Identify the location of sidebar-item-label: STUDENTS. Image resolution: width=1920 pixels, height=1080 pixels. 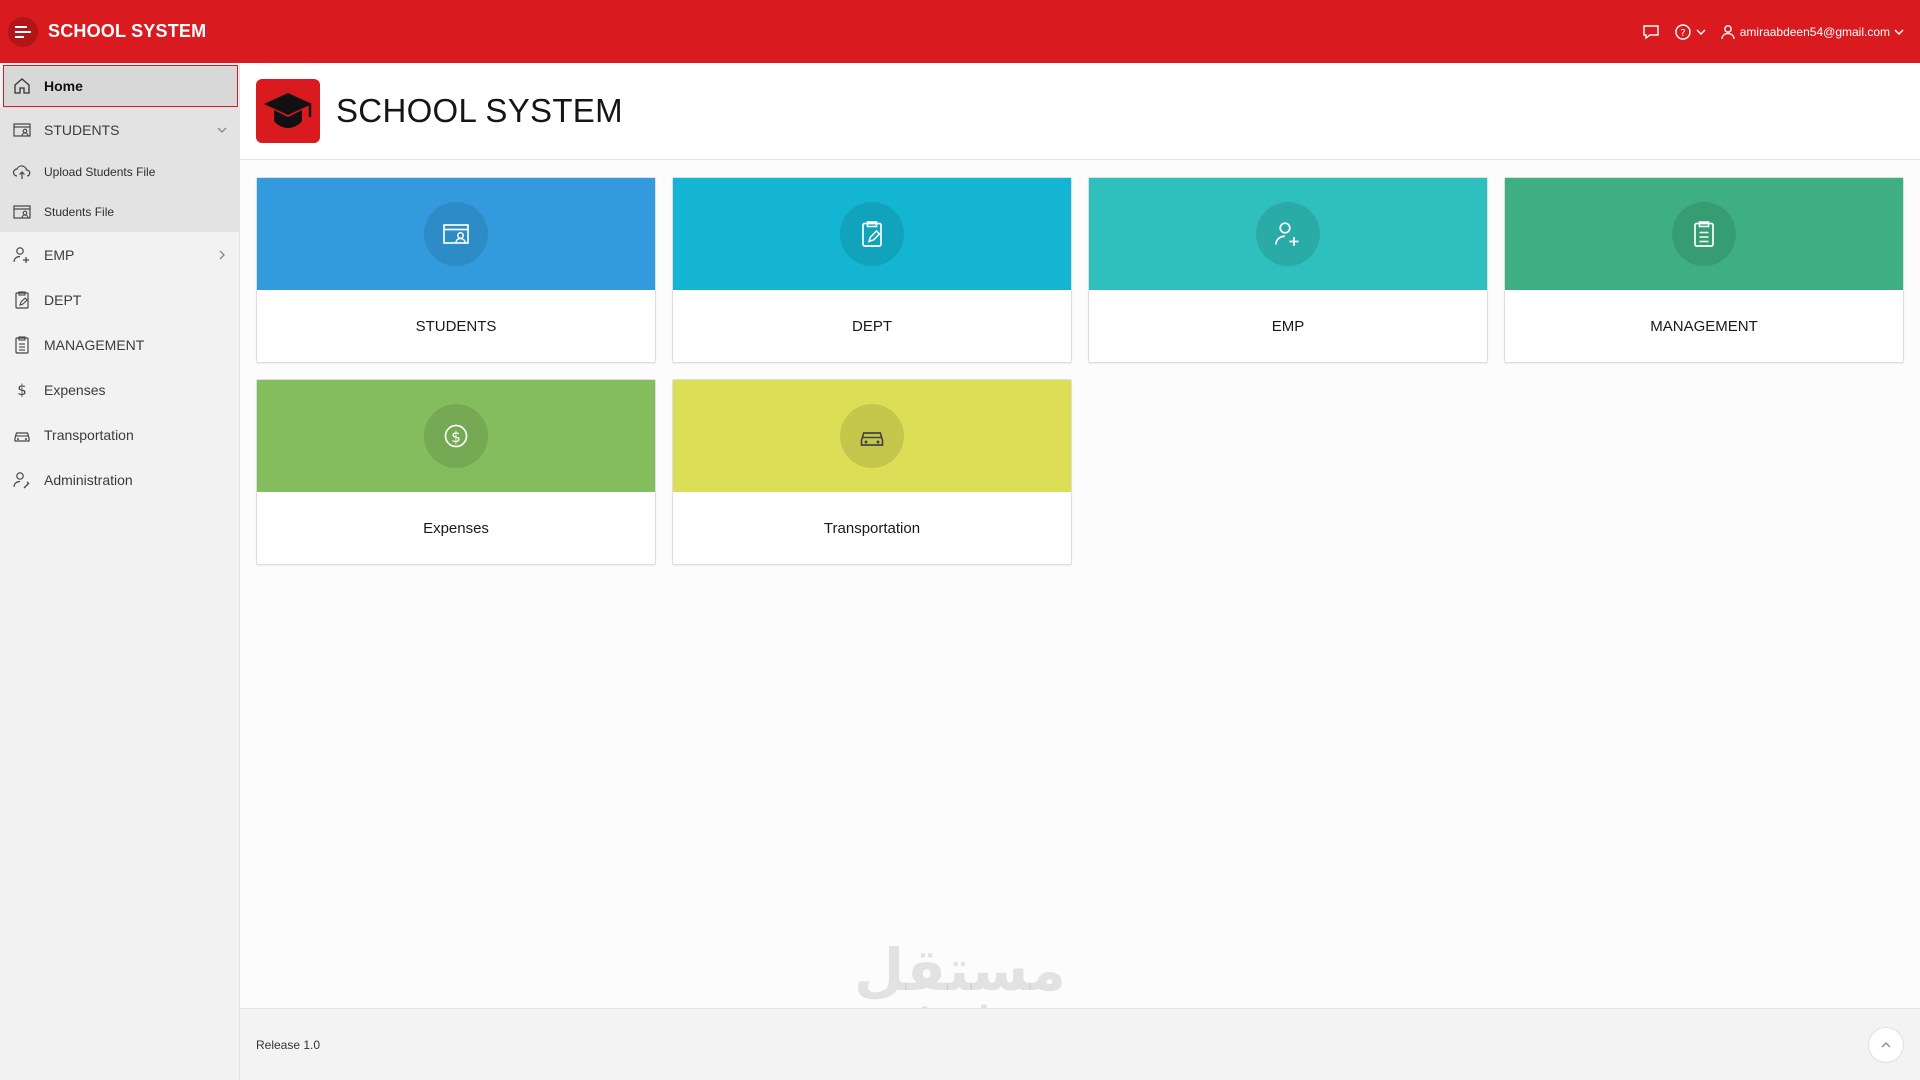
(82, 129).